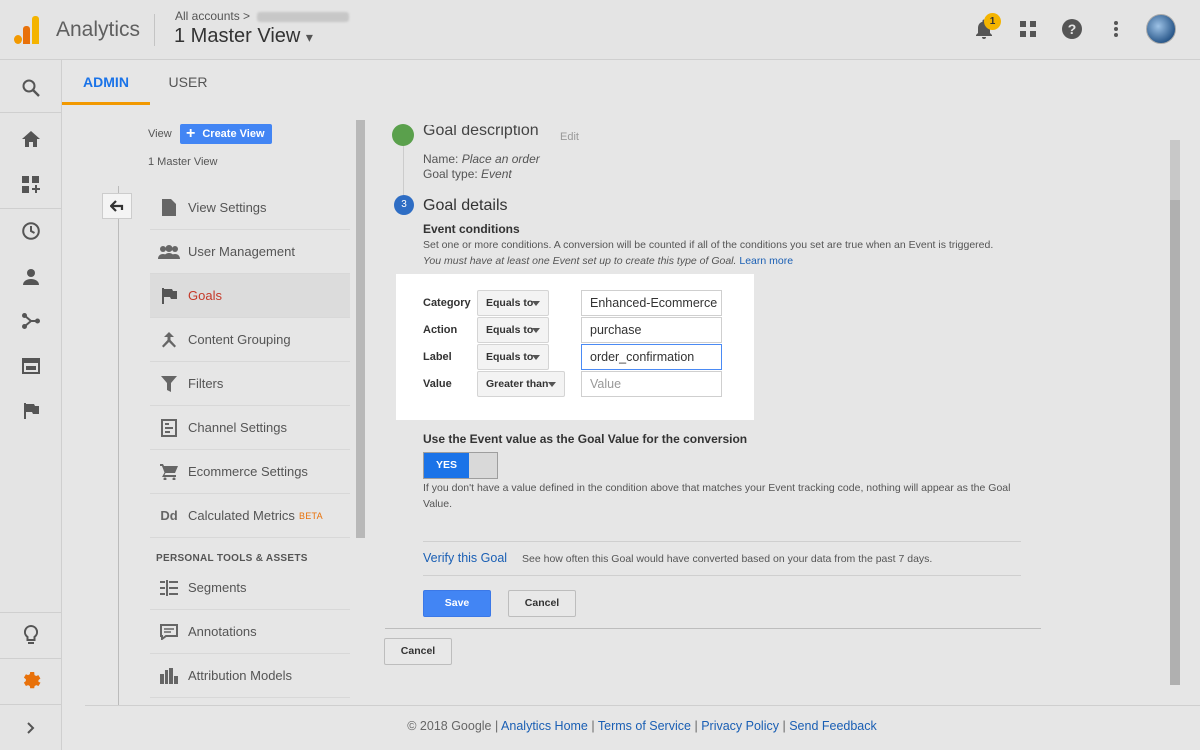 The width and height of the screenshot is (1200, 750). What do you see at coordinates (1028, 29) in the screenshot?
I see `apps-button` at bounding box center [1028, 29].